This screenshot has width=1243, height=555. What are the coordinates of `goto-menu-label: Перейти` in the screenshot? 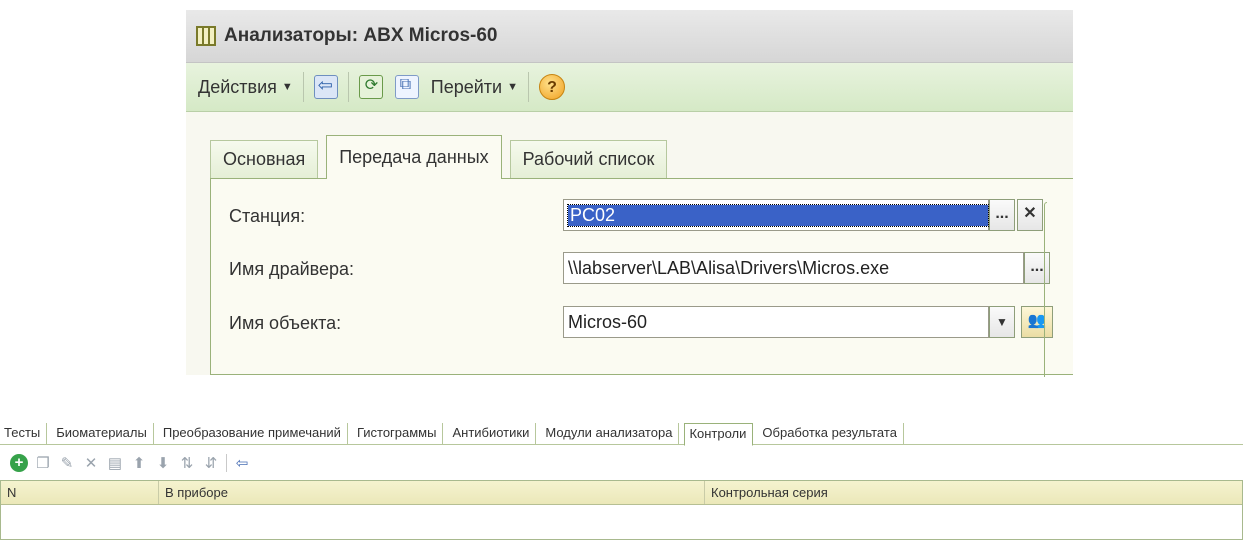 It's located at (466, 86).